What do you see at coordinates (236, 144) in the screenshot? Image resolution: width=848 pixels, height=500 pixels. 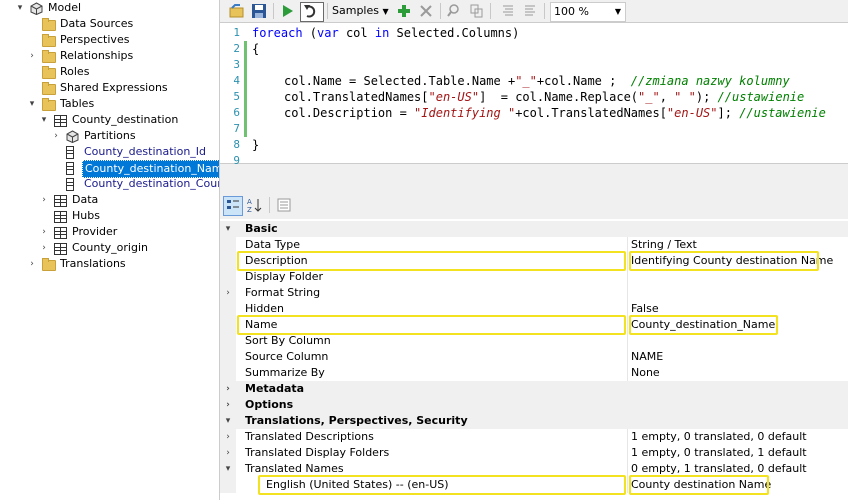 I see `line-number: 8` at bounding box center [236, 144].